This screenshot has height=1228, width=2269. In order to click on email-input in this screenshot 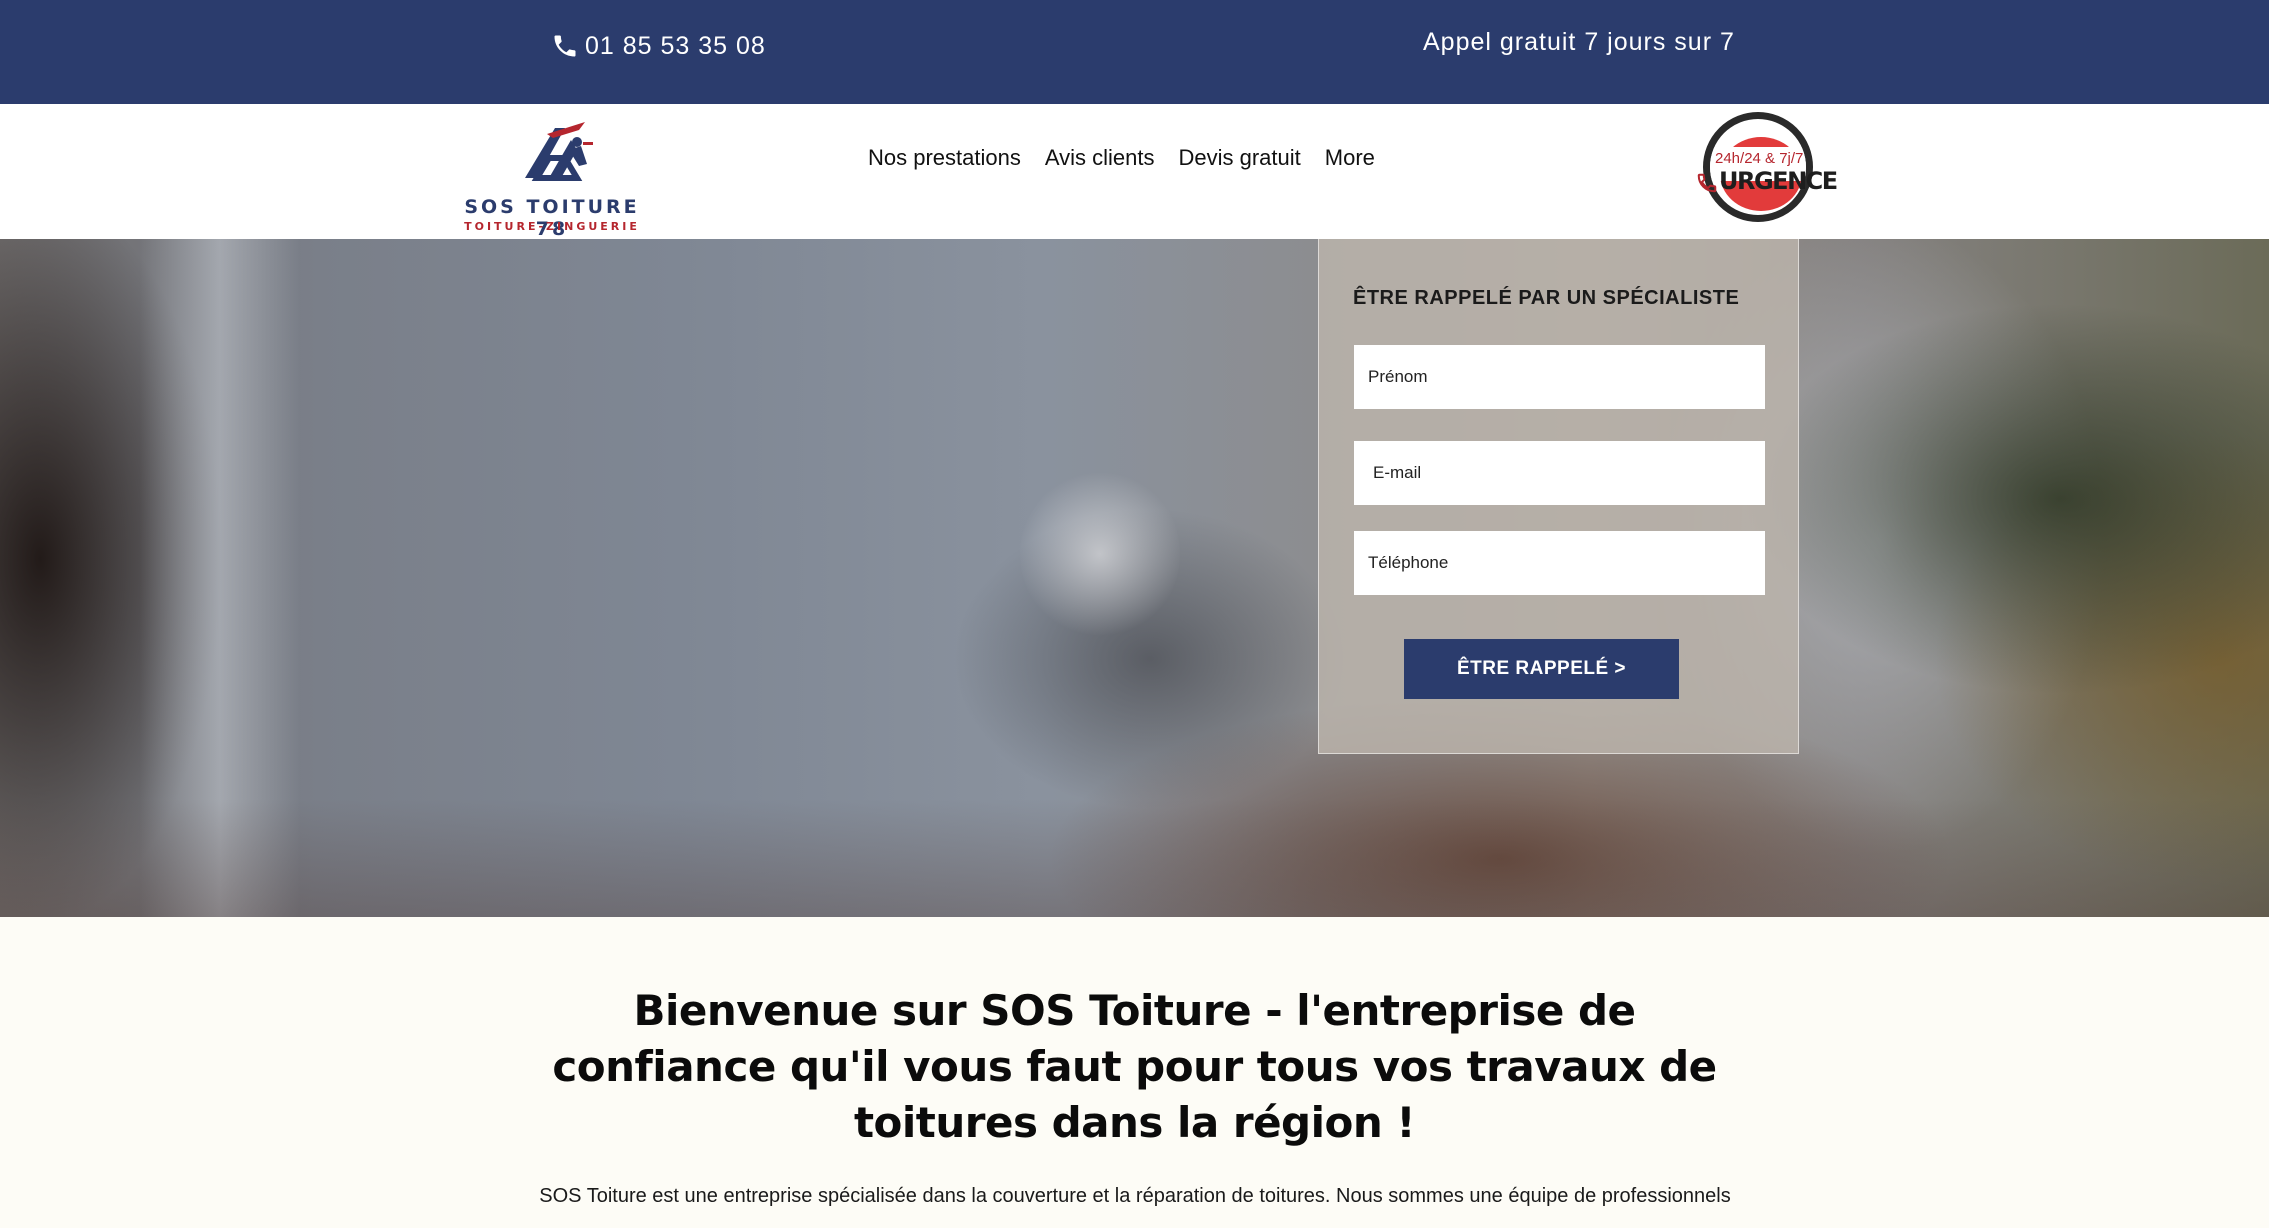, I will do `click(1559, 473)`.